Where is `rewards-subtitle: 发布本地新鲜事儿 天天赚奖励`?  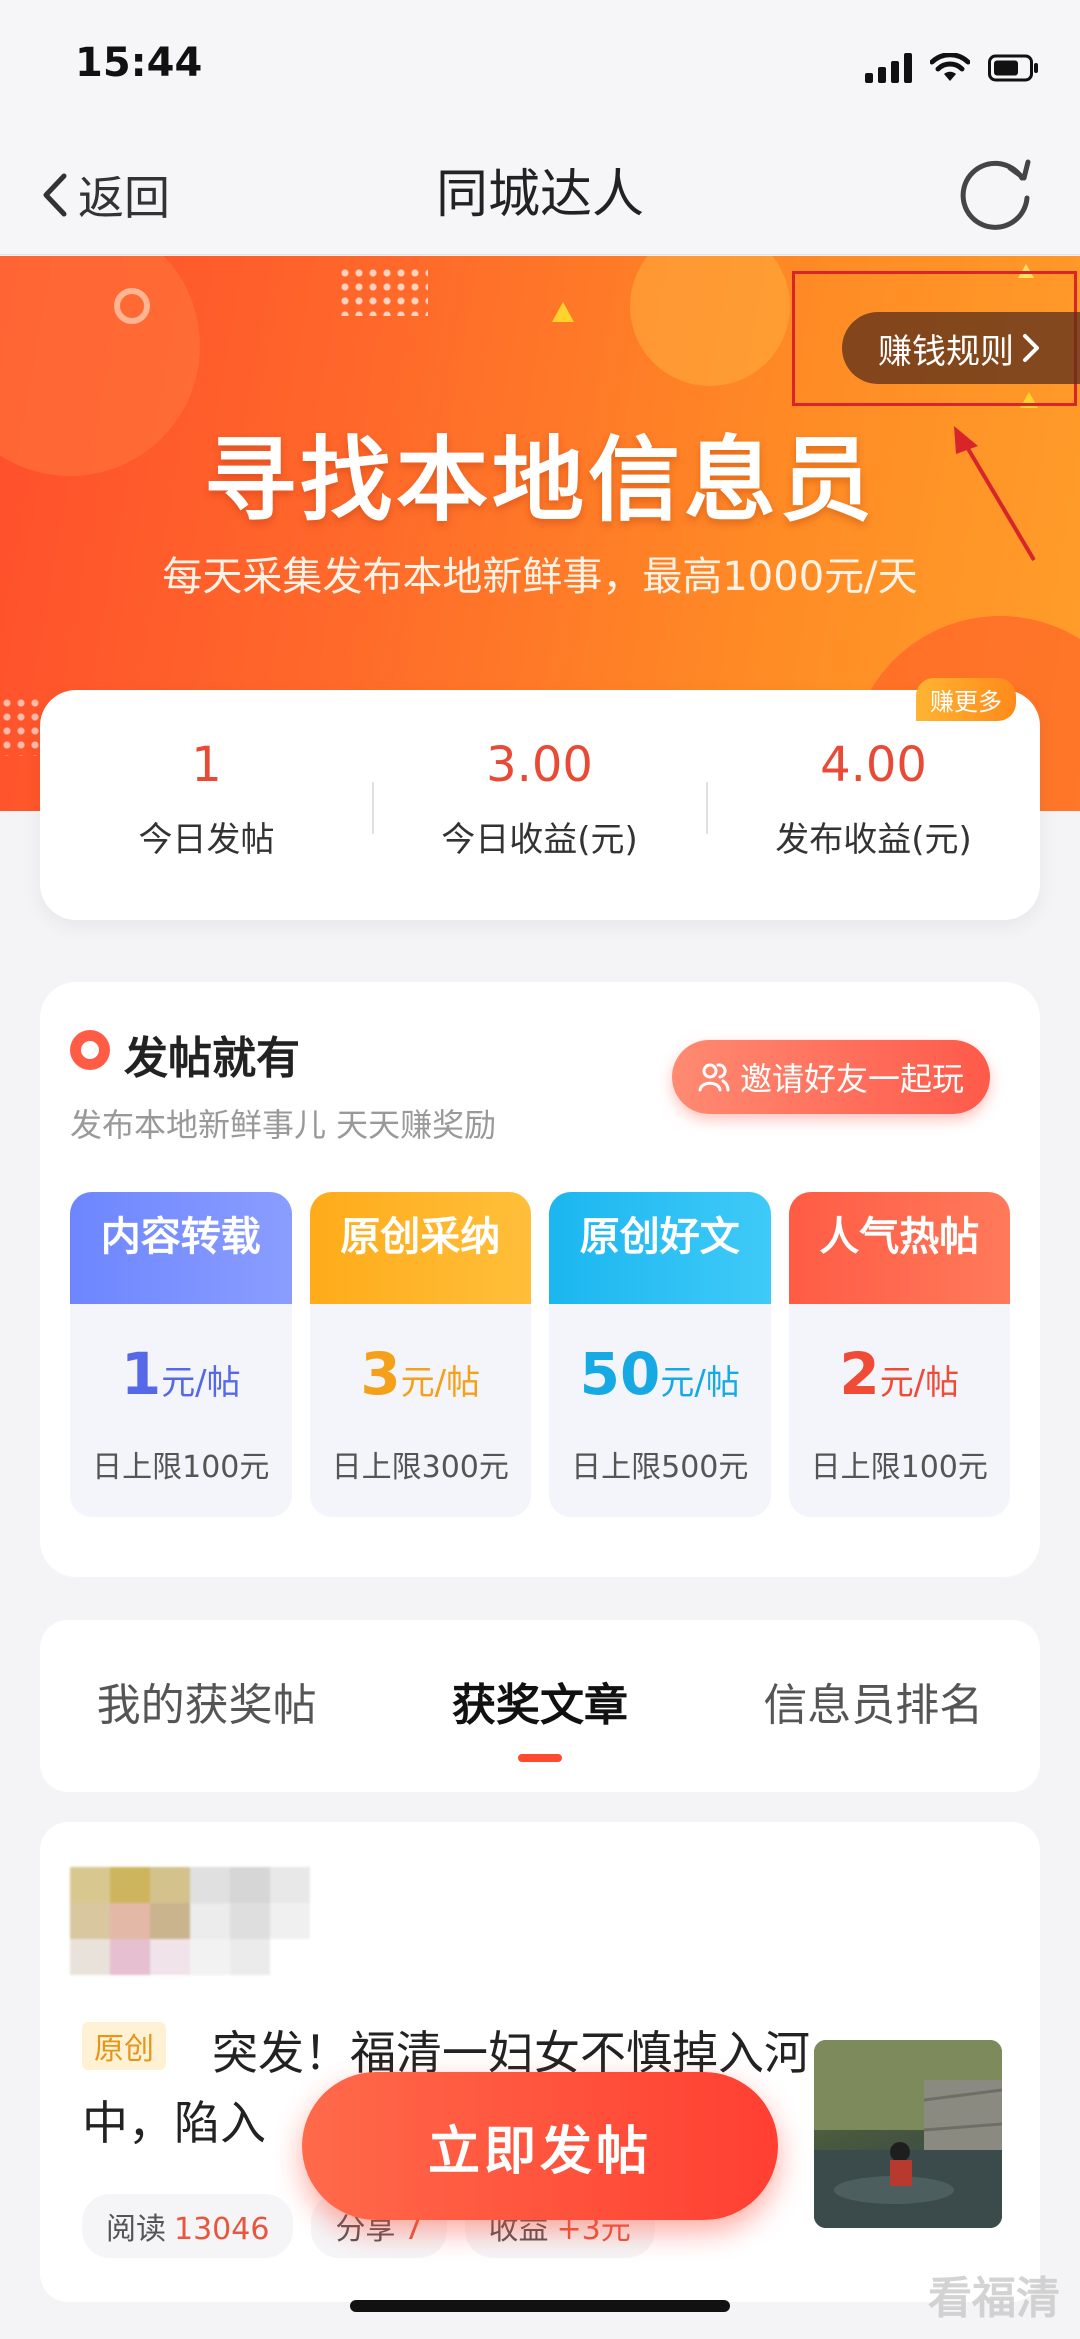 rewards-subtitle: 发布本地新鲜事儿 天天赚奖励 is located at coordinates (283, 1125).